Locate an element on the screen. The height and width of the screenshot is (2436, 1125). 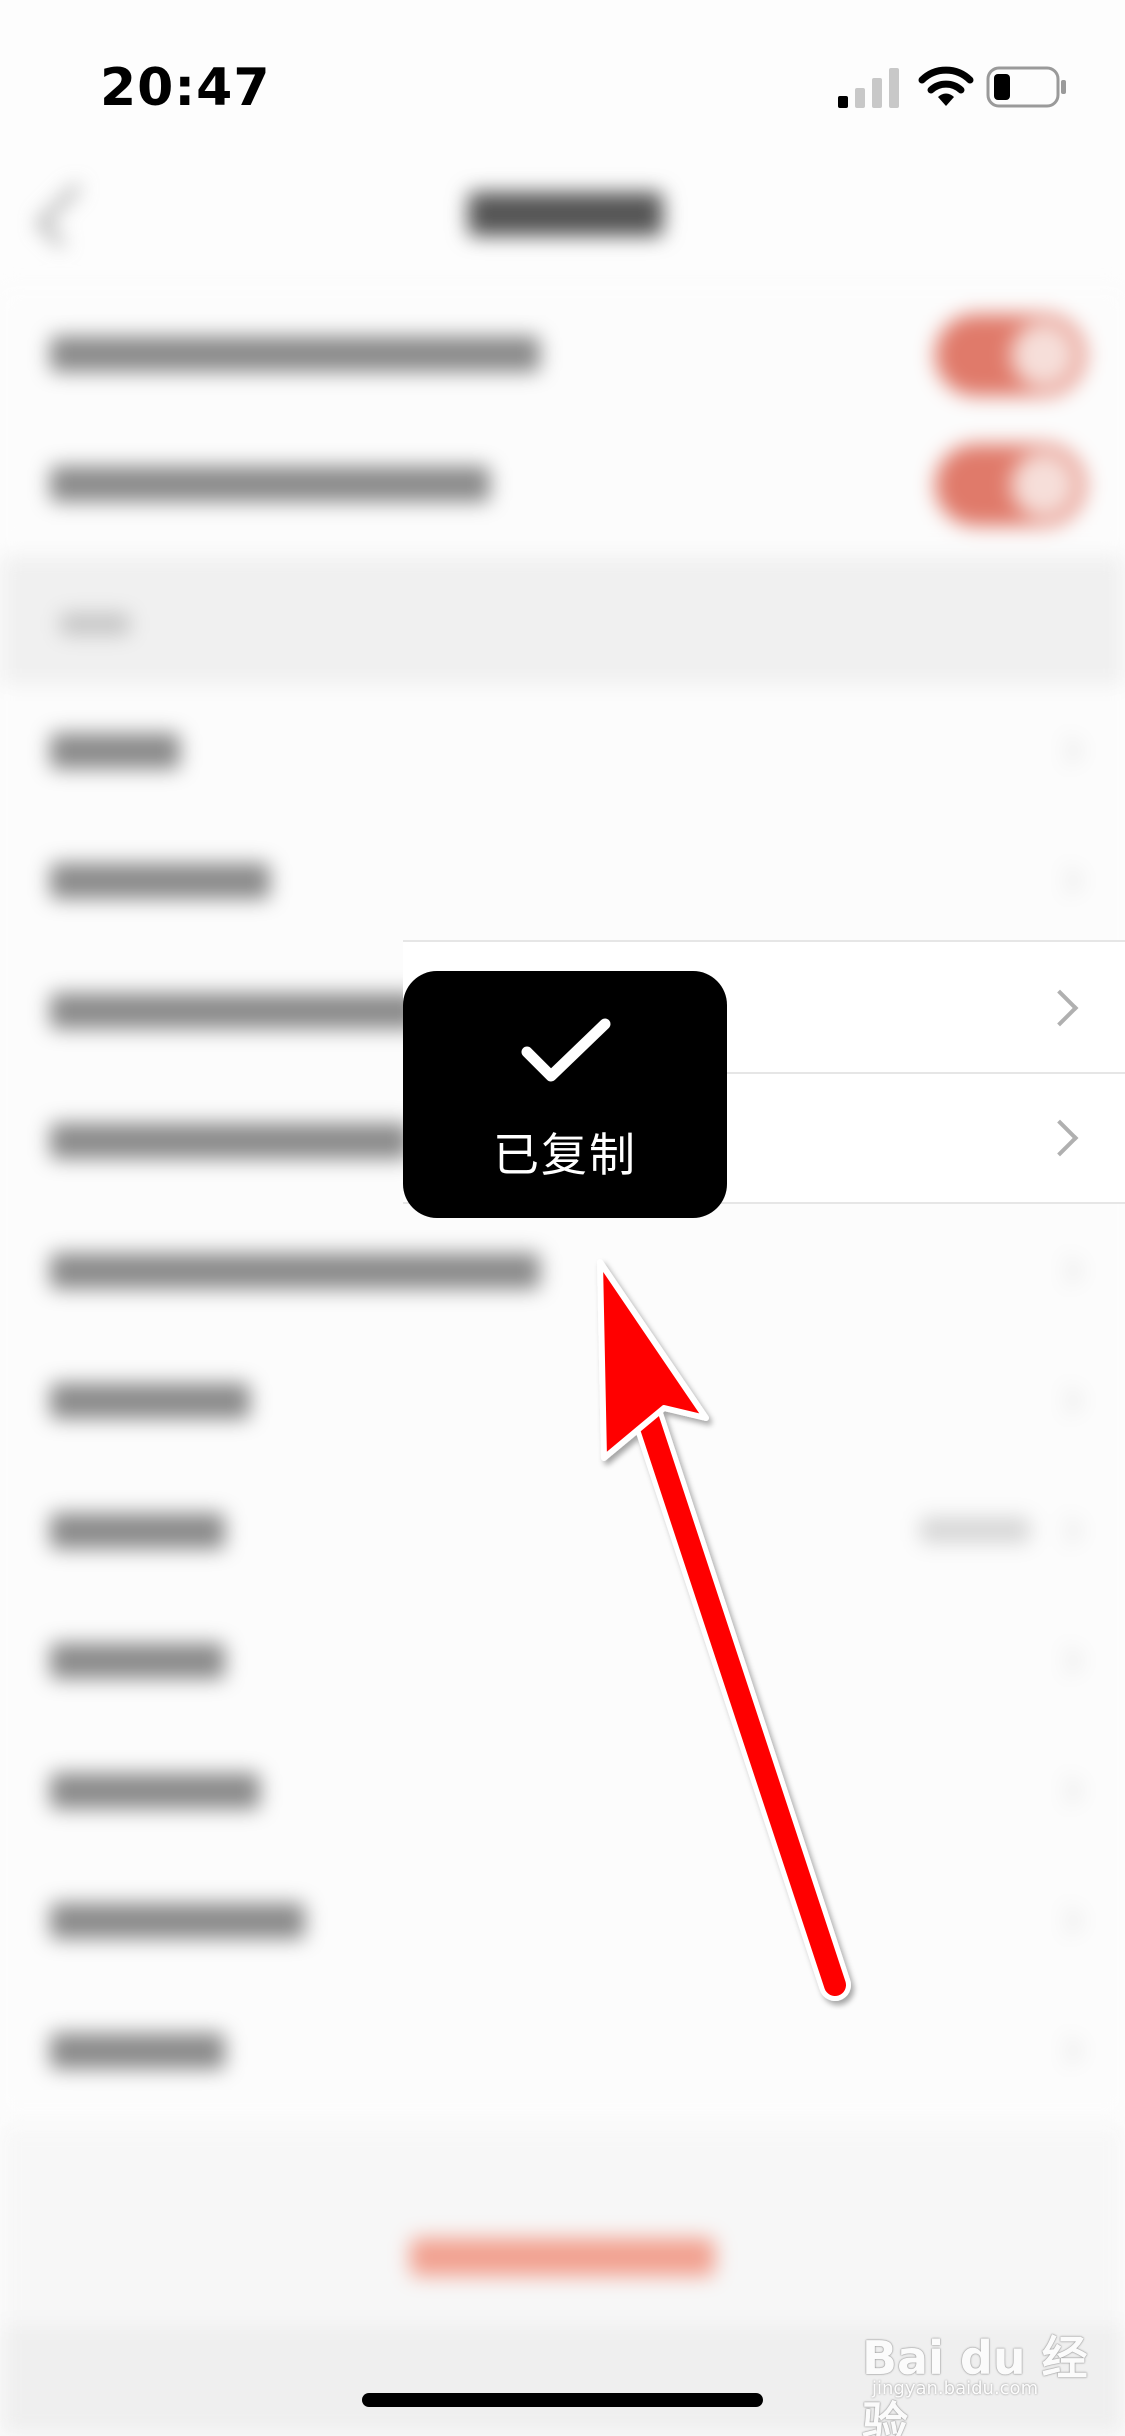
back-chevron-icon is located at coordinates (68, 215).